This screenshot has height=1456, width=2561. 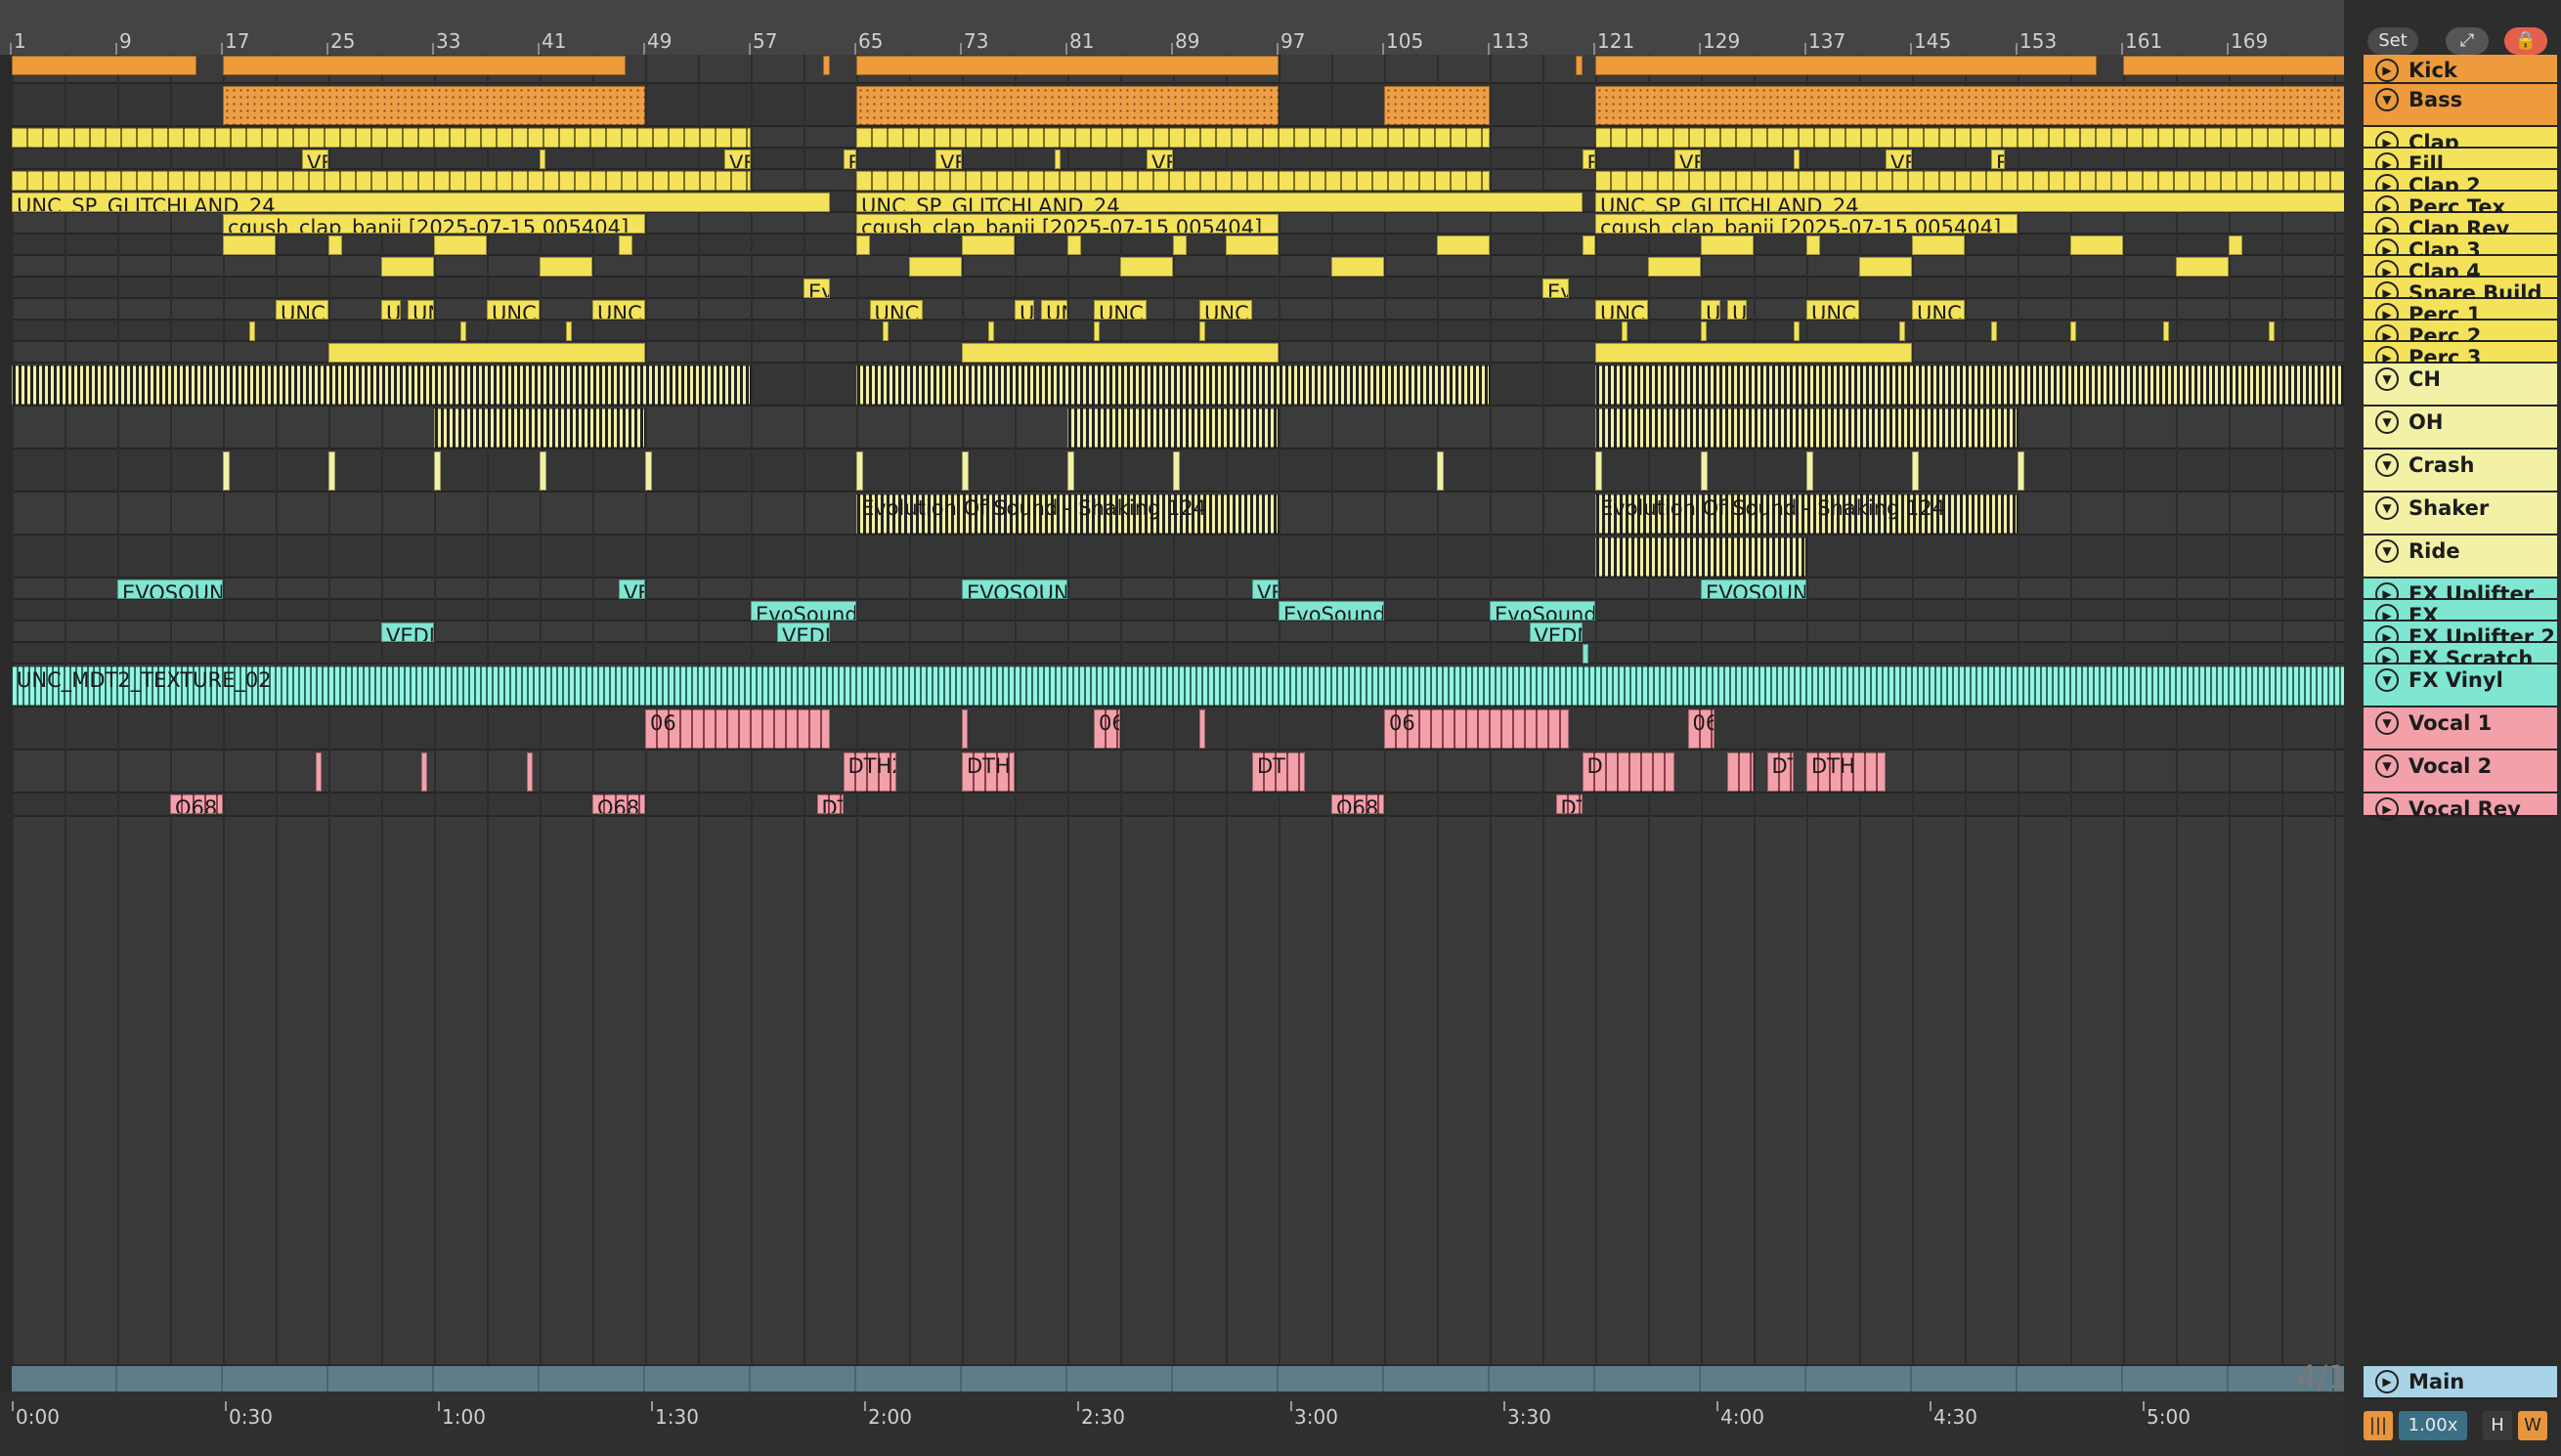 What do you see at coordinates (803, 611) in the screenshot?
I see `clip: EvoSounds` at bounding box center [803, 611].